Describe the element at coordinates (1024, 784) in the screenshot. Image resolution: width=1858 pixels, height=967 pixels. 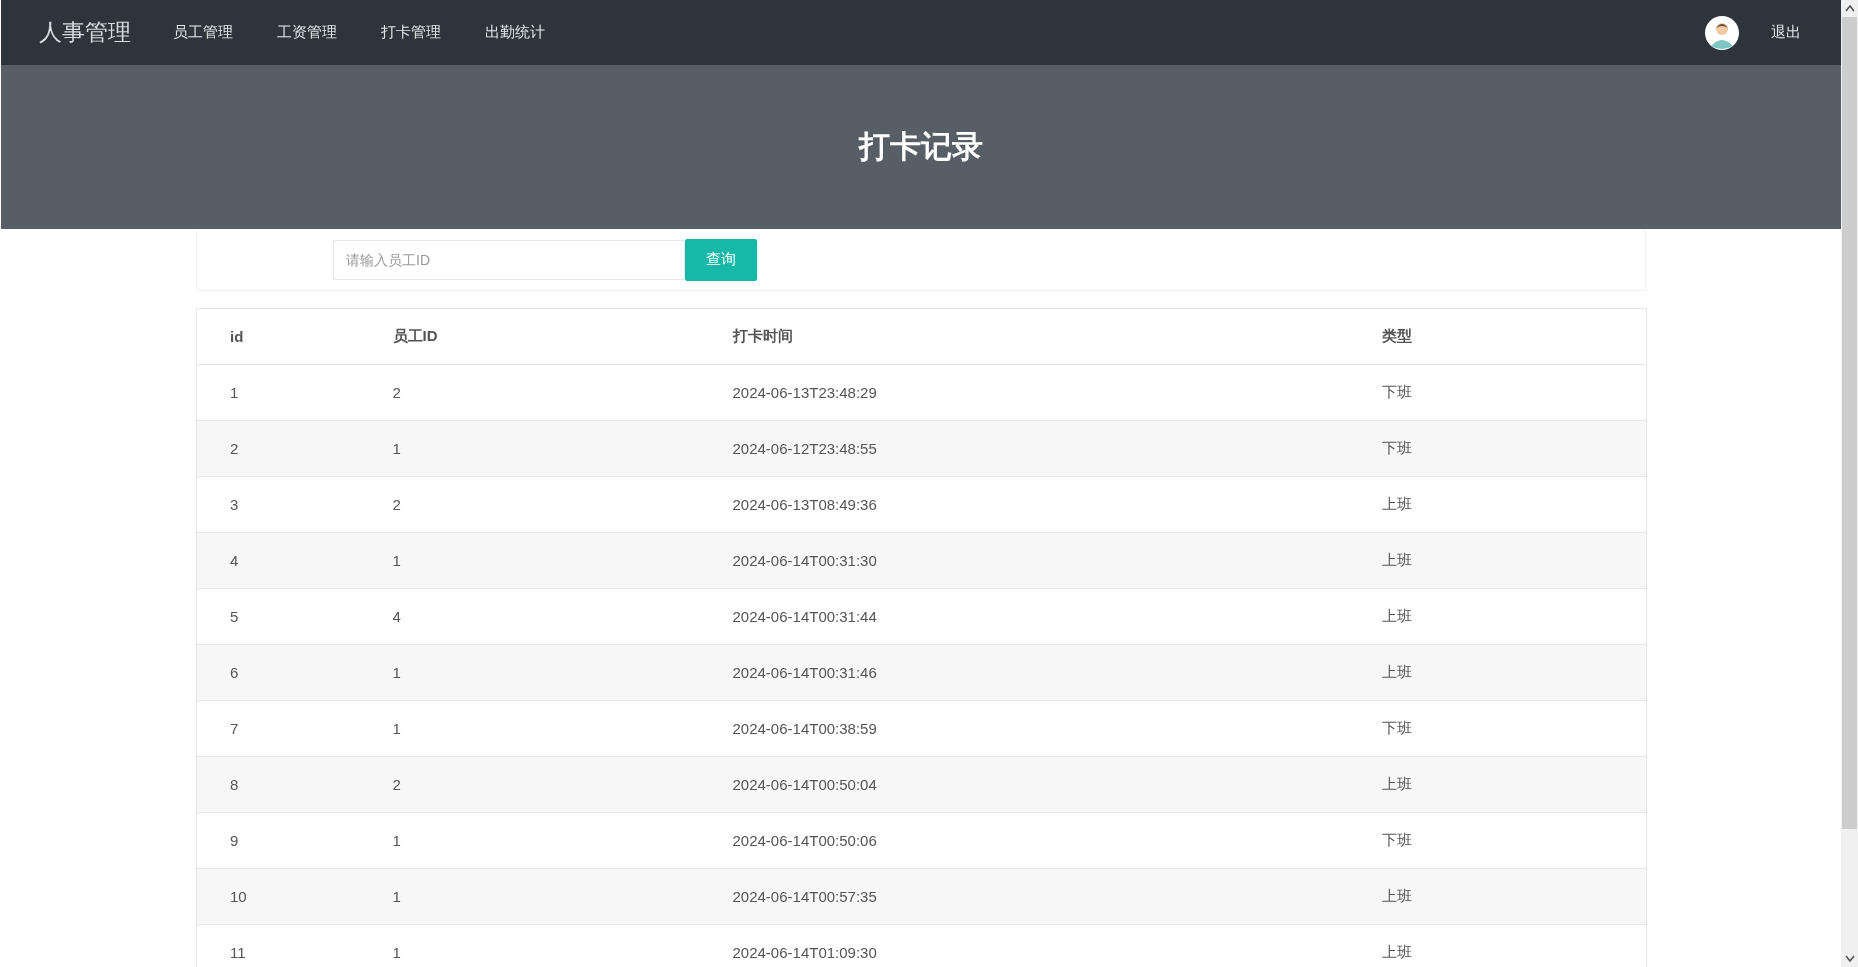
I see `table-cell: 2024-06-14T00:50:04` at that location.